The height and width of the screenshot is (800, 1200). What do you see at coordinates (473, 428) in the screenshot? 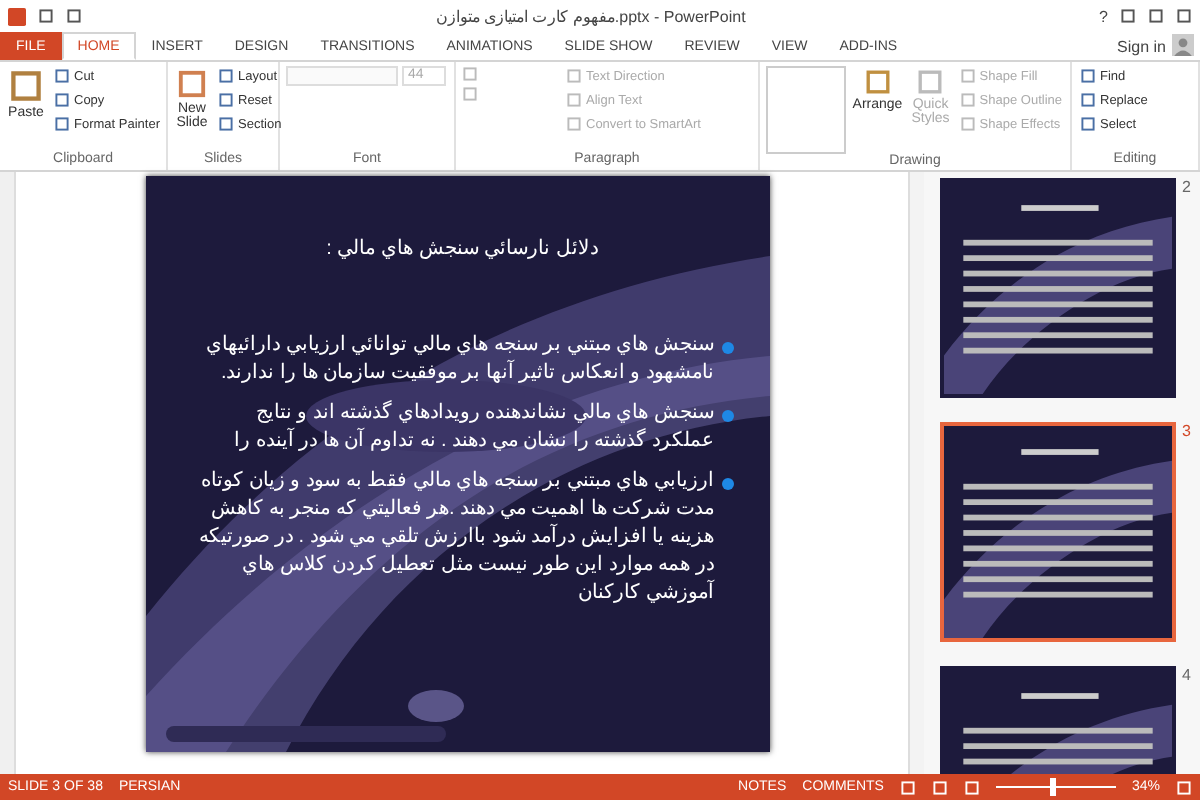
I see `bullet-text: سنجش هاي مالي نشاندهنده رويدادهاي گذشته اند و نتايج عملكرد گذشته را نشان مي دهند . نه تداوم آن ها در آينده را` at bounding box center [473, 428].